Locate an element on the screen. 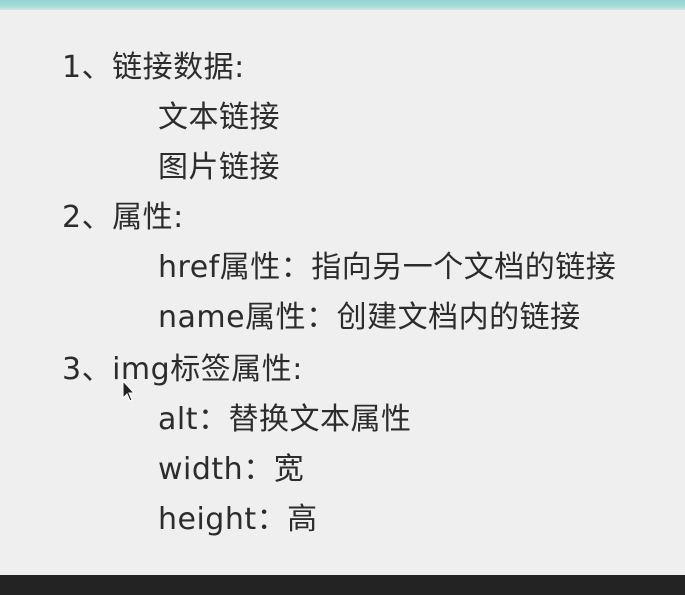  section-3-item-width: width：宽 is located at coordinates (231, 469).